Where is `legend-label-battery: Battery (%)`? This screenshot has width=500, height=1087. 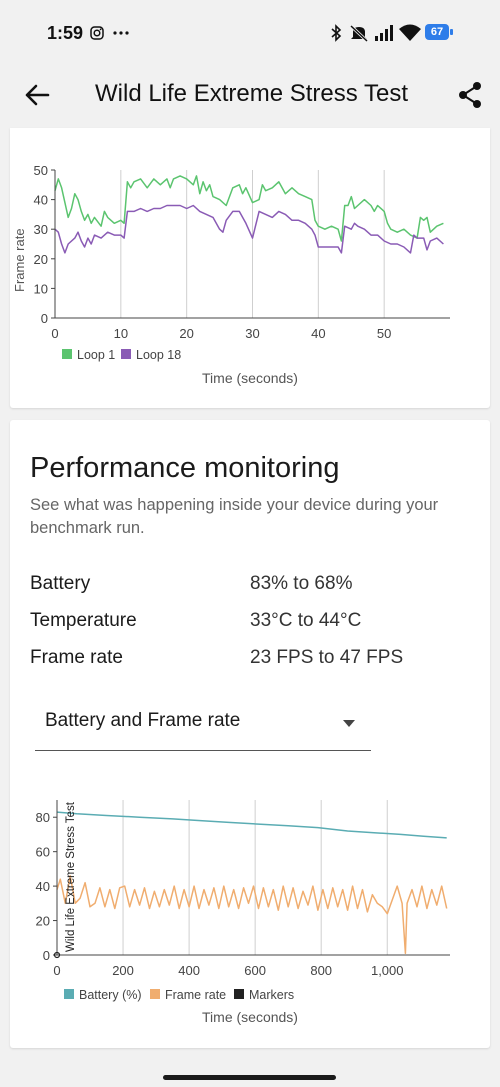
legend-label-battery: Battery (%) is located at coordinates (110, 995).